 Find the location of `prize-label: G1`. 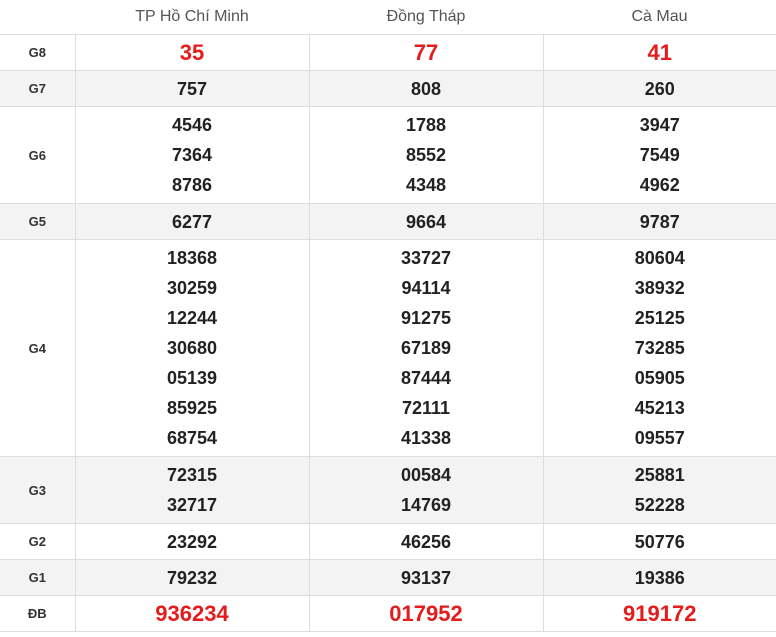

prize-label: G1 is located at coordinates (38, 577).